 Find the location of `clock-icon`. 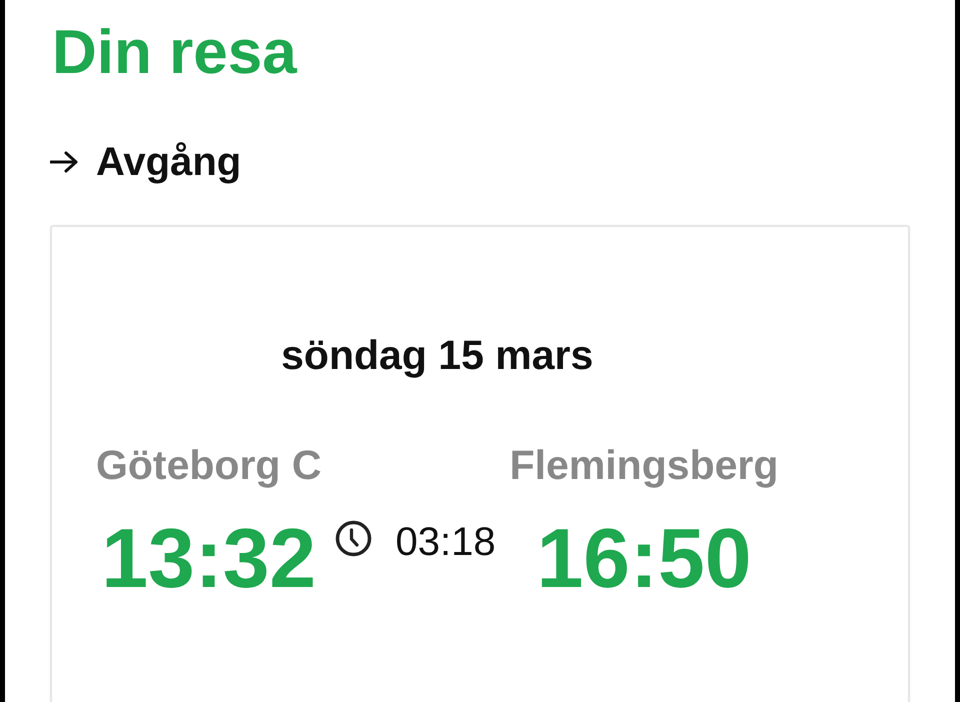

clock-icon is located at coordinates (353, 538).